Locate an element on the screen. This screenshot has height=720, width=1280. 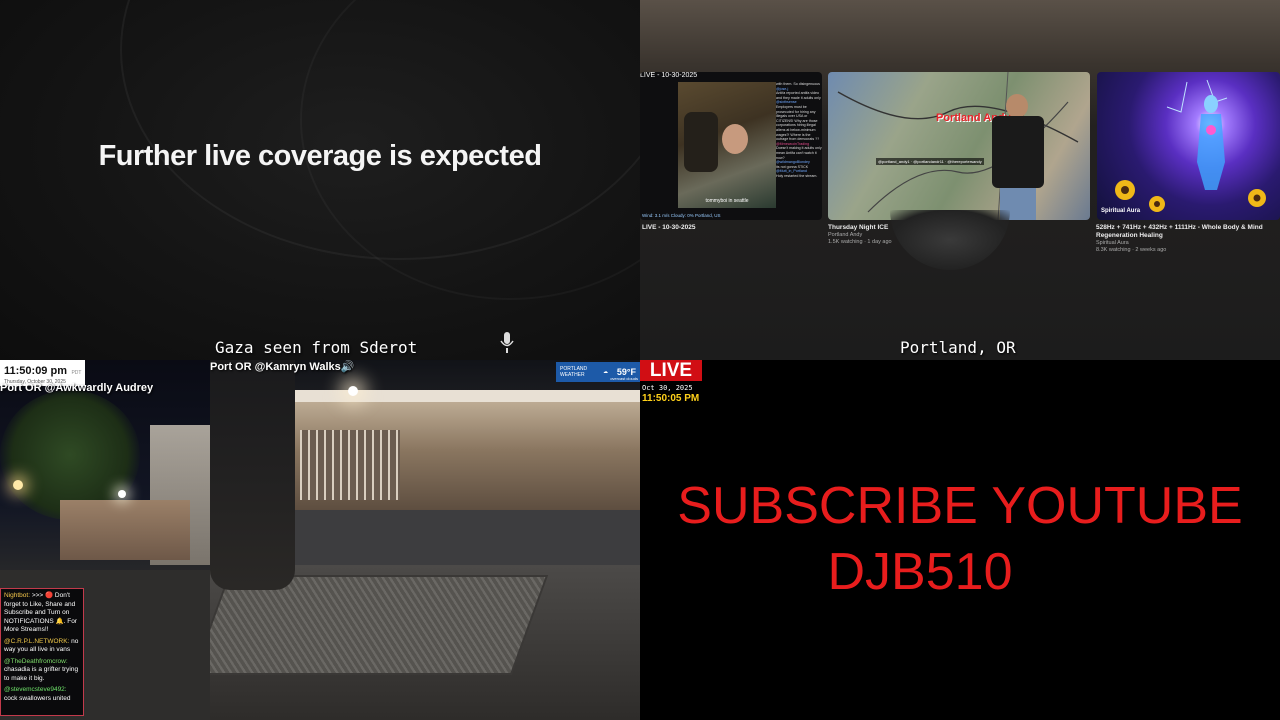
thumbnail-shadow is located at coordinates (950, 240).